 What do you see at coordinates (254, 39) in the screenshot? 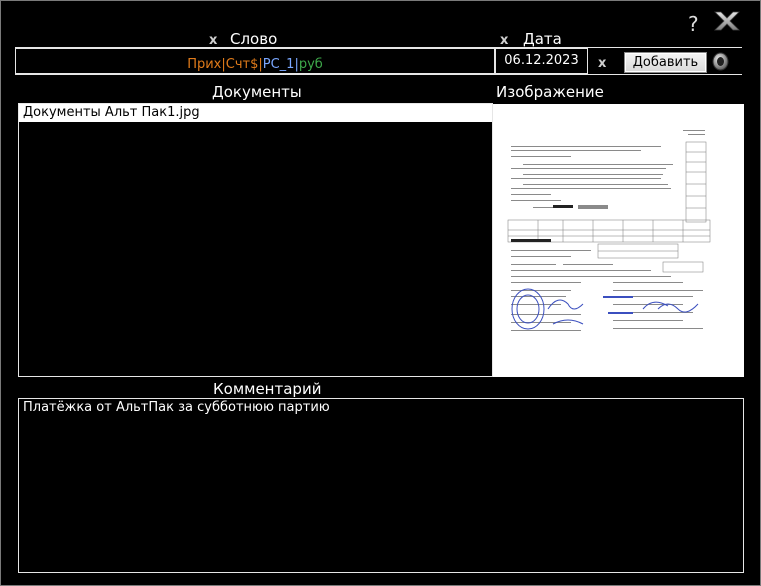
I see `word-label: Слово` at bounding box center [254, 39].